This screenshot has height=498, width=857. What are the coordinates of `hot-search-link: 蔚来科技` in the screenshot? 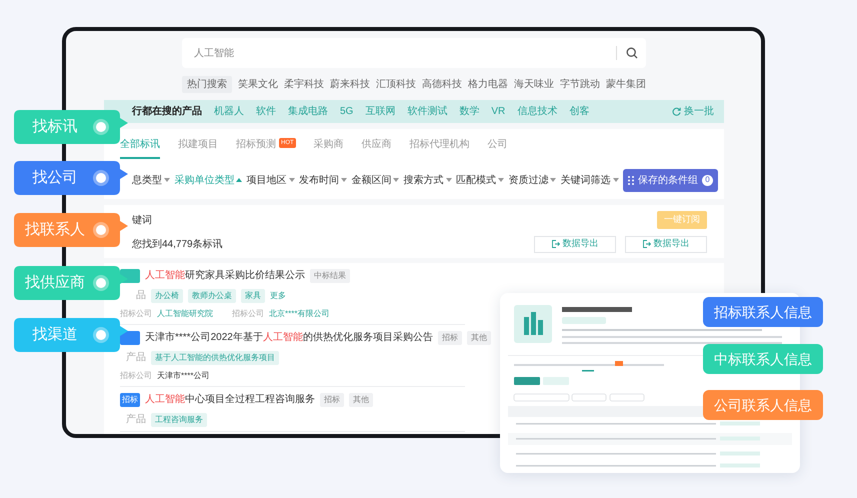 It's located at (350, 84).